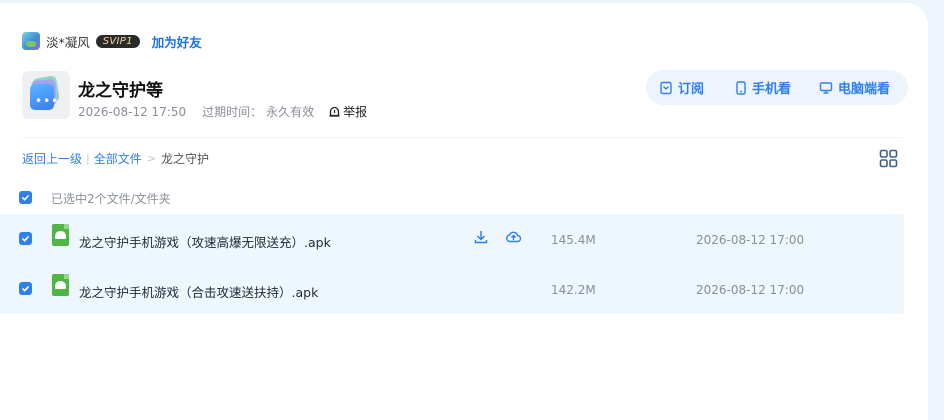 Image resolution: width=944 pixels, height=420 pixels. I want to click on download-button, so click(481, 239).